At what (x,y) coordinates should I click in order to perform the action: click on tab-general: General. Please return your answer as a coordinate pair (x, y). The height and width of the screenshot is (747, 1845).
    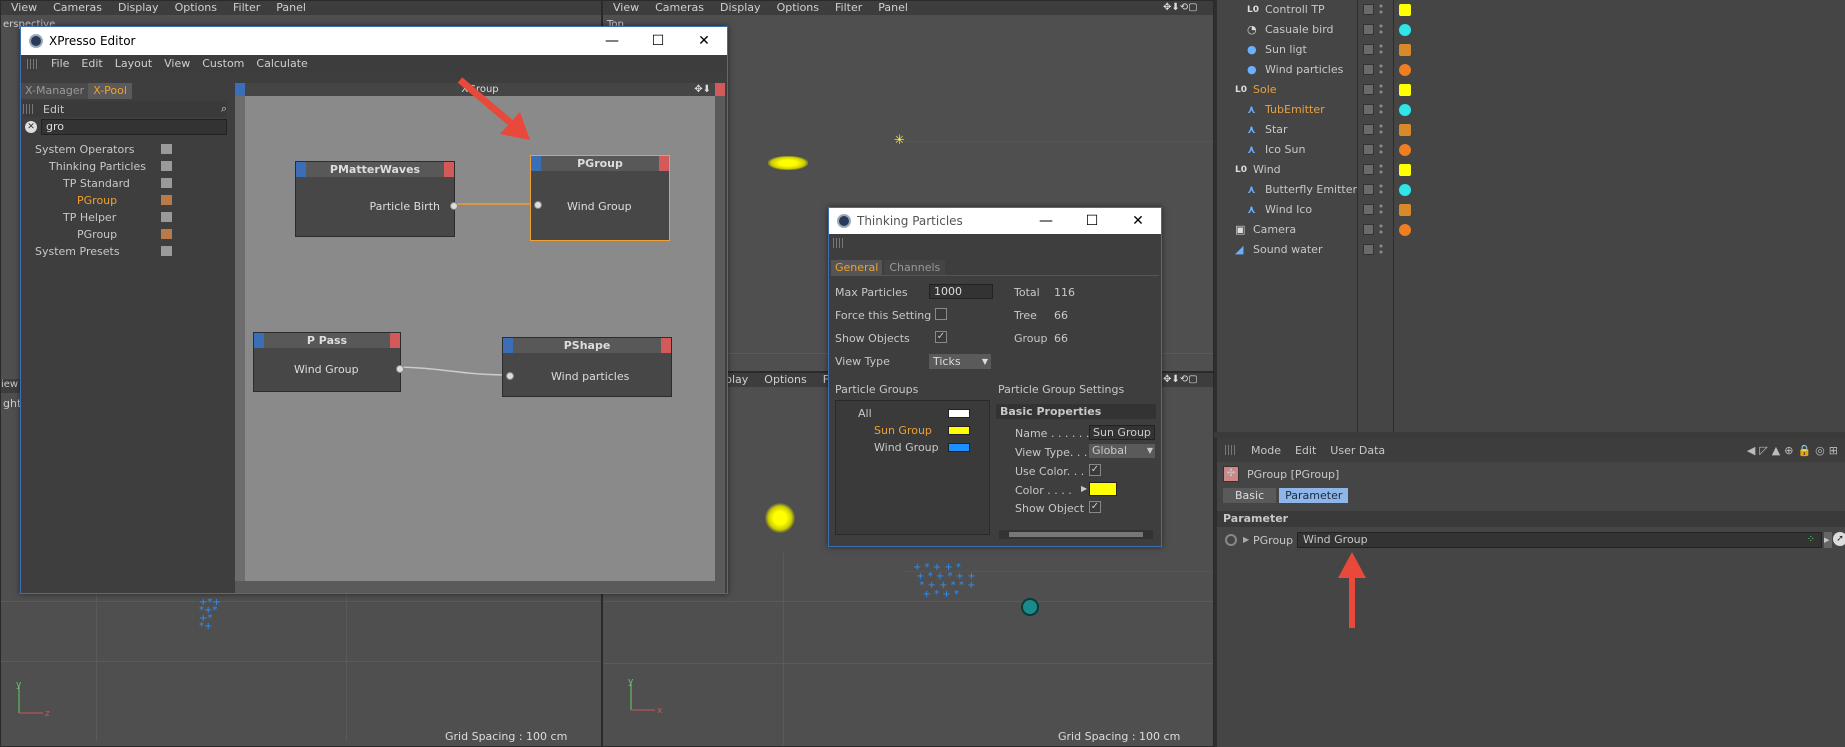
    Looking at the image, I should click on (857, 267).